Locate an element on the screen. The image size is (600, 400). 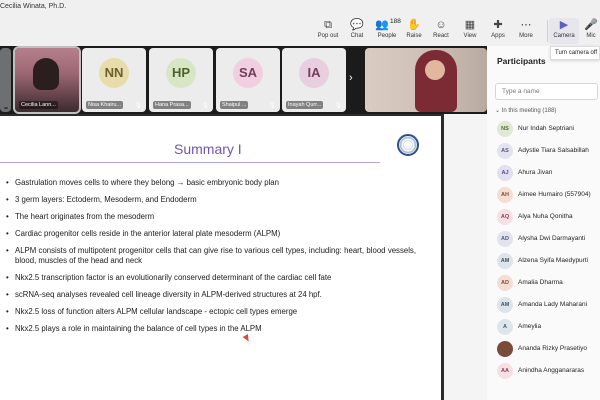
presenter-video-tile is located at coordinates (426, 80).